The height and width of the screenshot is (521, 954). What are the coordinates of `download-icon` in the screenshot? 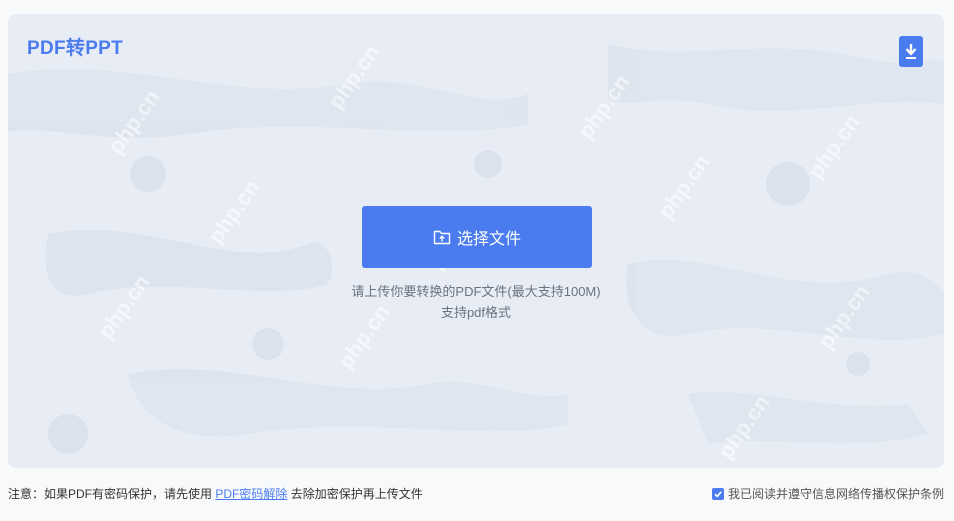 It's located at (911, 51).